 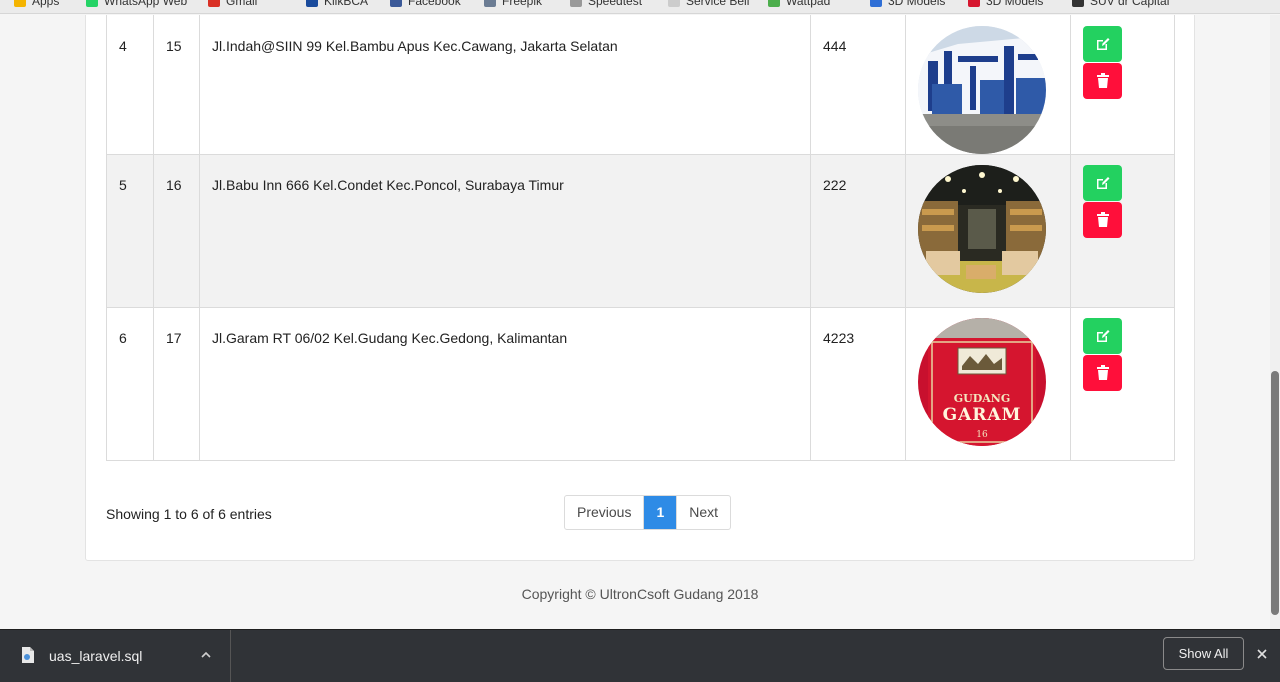 I want to click on bookmark-freepik: Freepik, so click(x=513, y=4).